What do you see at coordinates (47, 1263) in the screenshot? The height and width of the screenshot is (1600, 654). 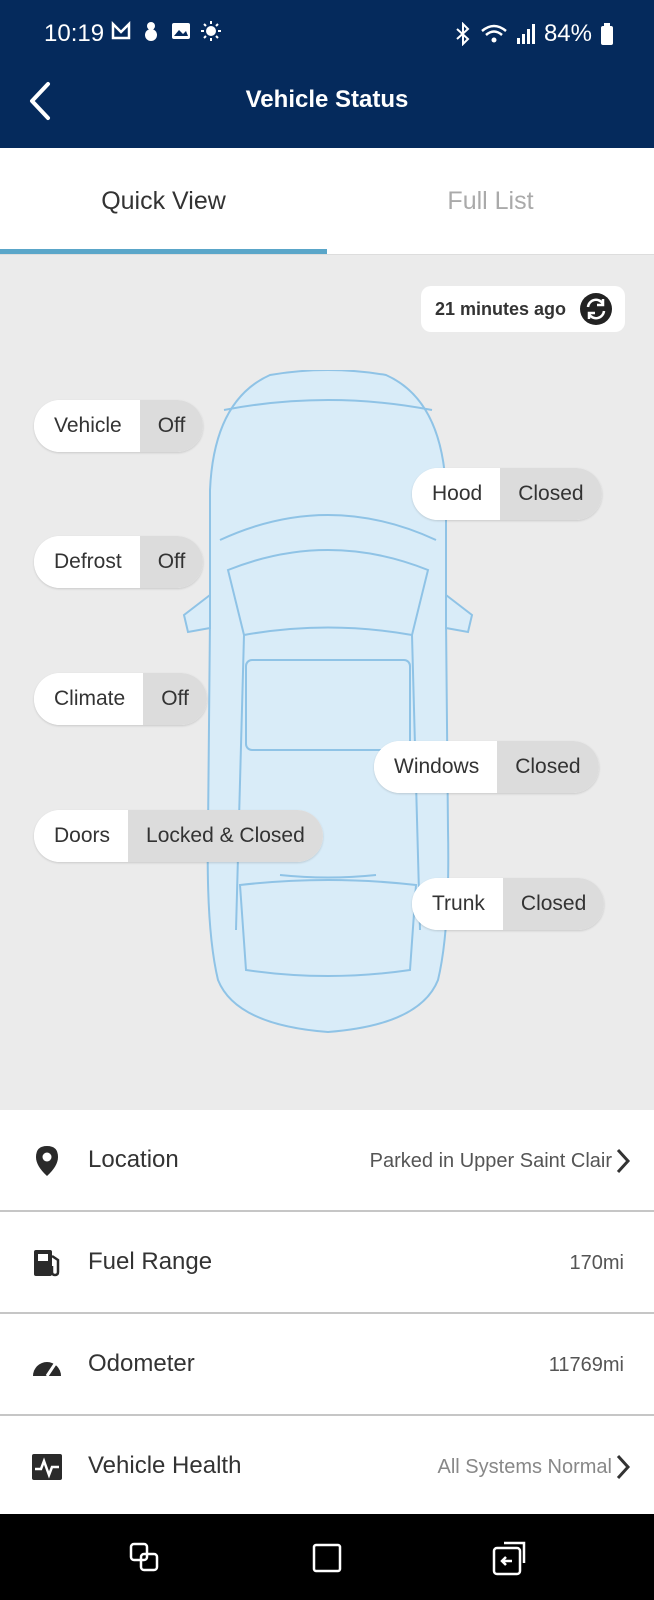 I see `fuel-pump-icon` at bounding box center [47, 1263].